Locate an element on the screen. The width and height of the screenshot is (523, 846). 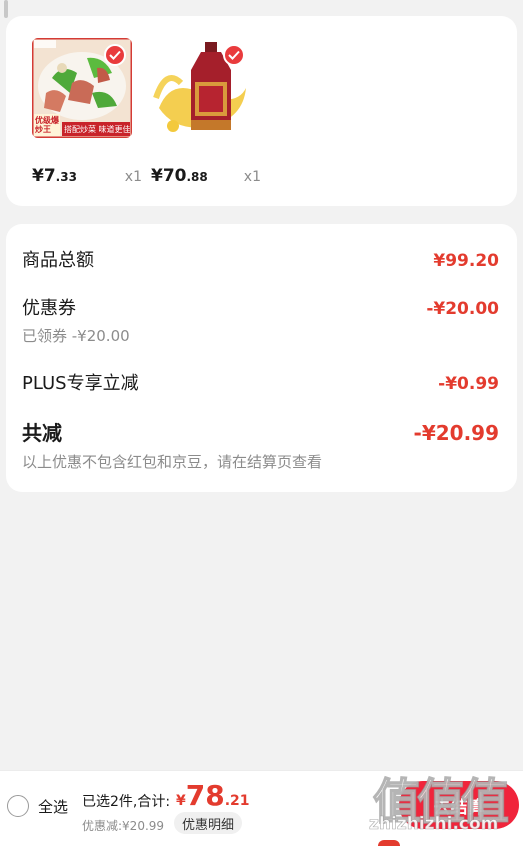
plus-value: -¥0.99 is located at coordinates (468, 384).